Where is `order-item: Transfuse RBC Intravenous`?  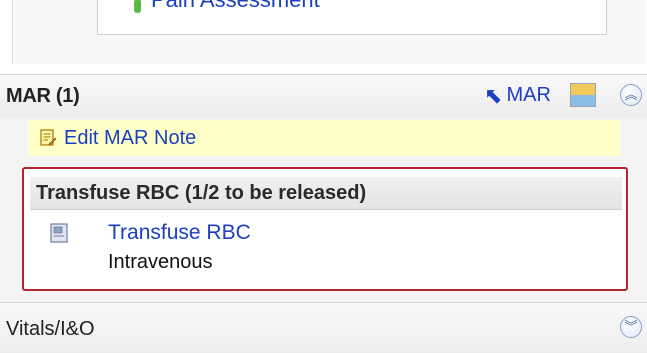 order-item: Transfuse RBC Intravenous is located at coordinates (310, 249).